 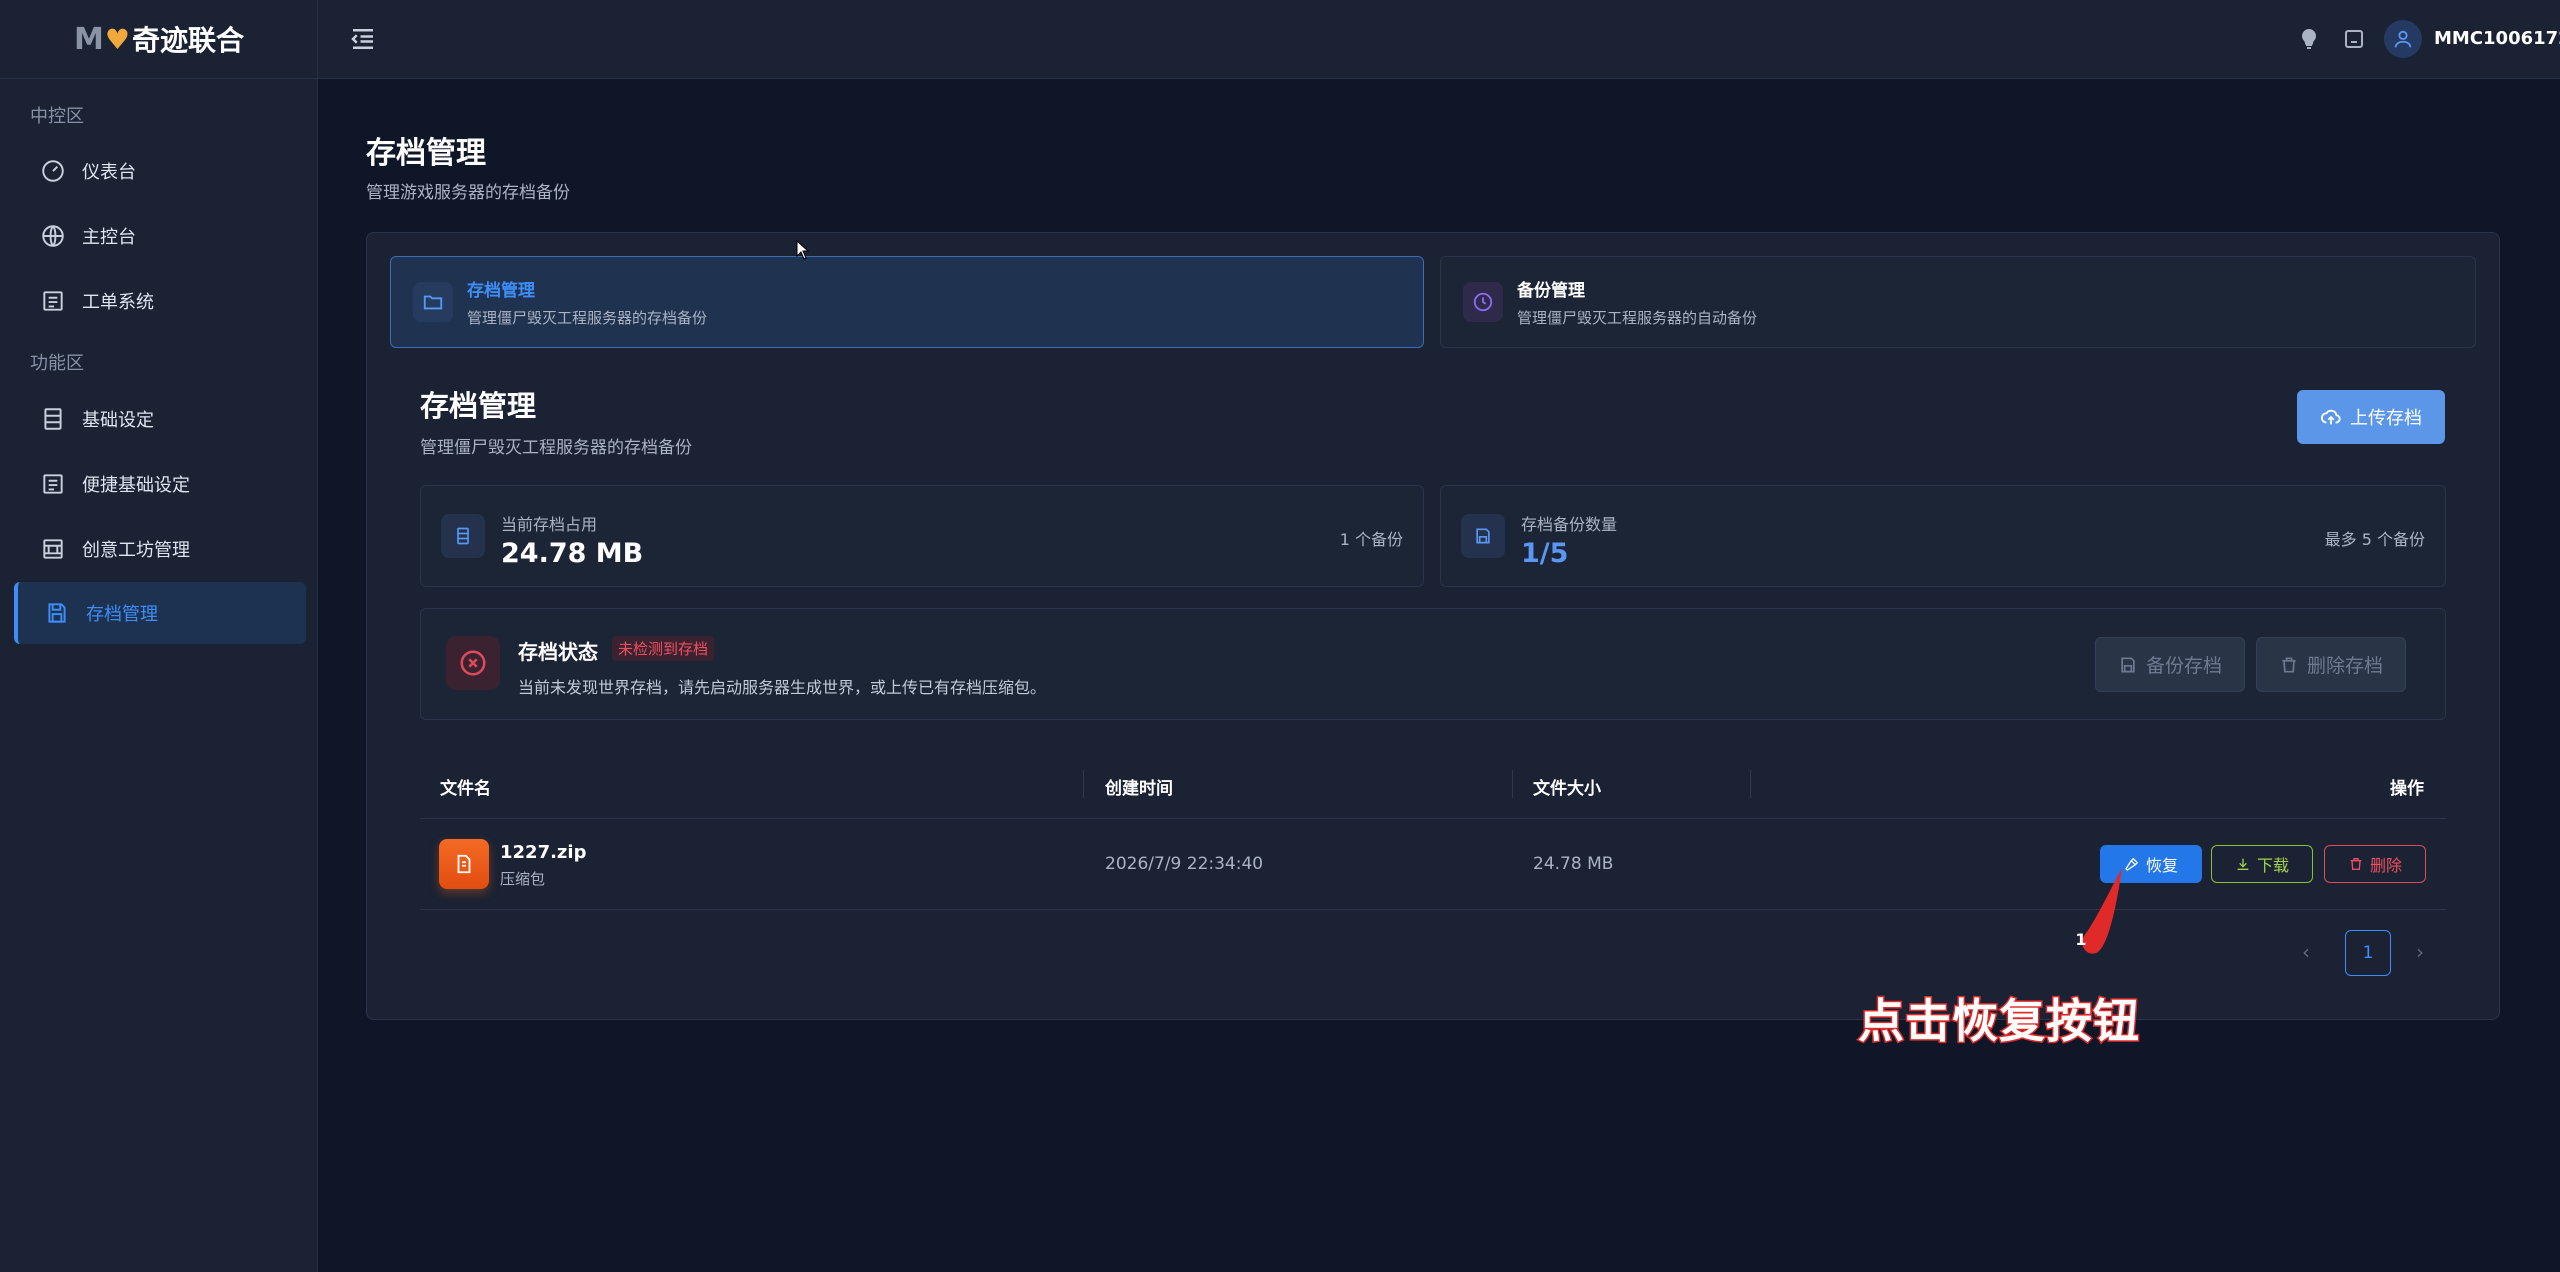 I want to click on sidebar-item-basic-settings: 基础设定, so click(x=160, y=419).